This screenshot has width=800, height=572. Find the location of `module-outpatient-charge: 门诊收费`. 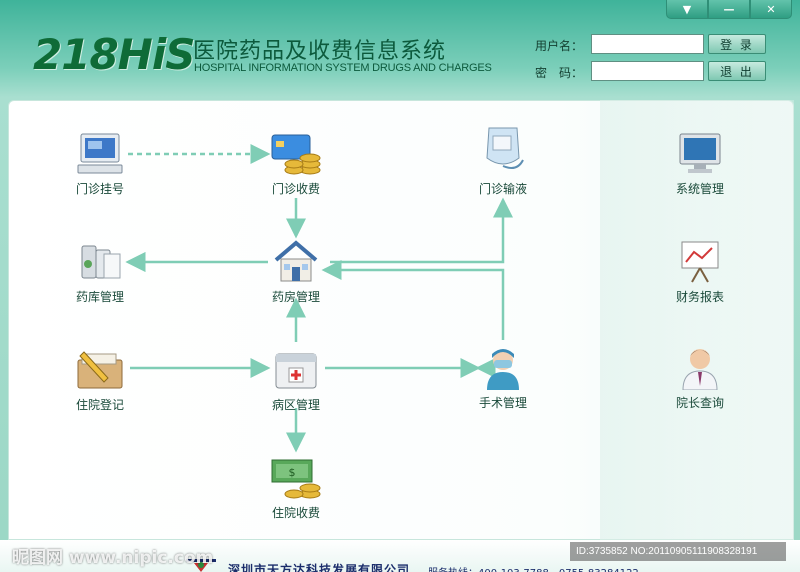

module-outpatient-charge: 门诊收费 is located at coordinates (296, 164).